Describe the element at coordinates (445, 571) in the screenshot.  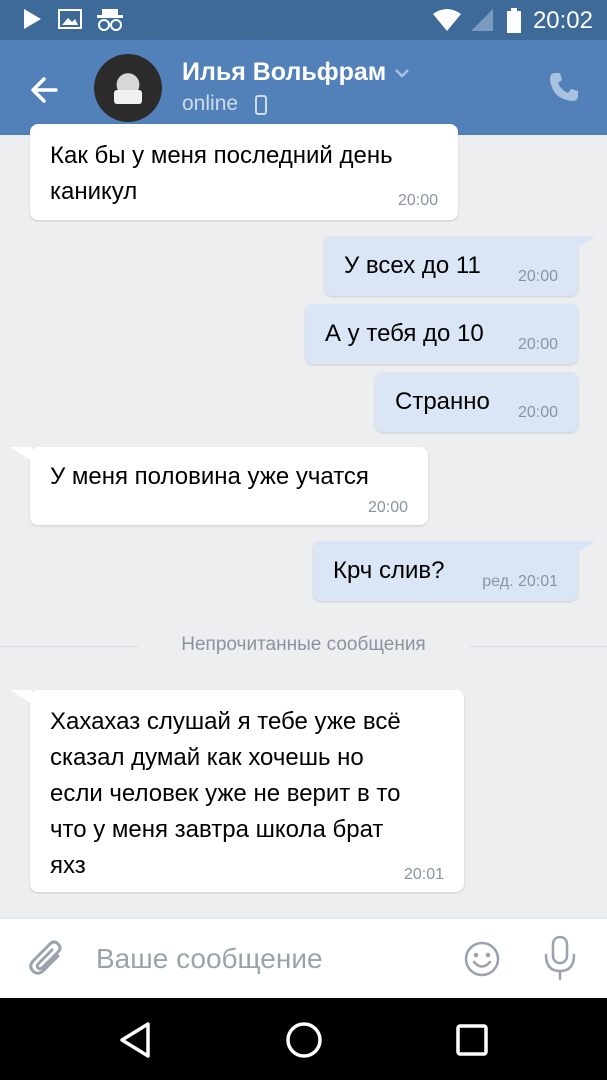
I see `message-outgoing: Крч слив? ред. 20:01` at that location.